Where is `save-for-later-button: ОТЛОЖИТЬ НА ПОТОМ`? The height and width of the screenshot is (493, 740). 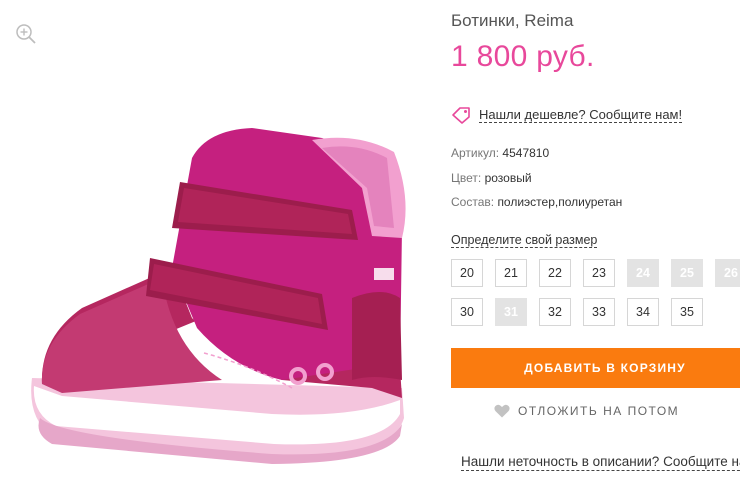
save-for-later-button: ОТЛОЖИТЬ НА ПОТОМ is located at coordinates (586, 411).